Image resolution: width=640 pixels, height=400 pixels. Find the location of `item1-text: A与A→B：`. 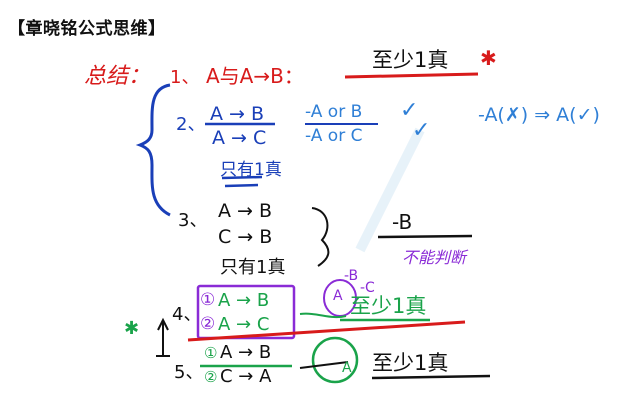

item1-text: A与A→B： is located at coordinates (255, 76).